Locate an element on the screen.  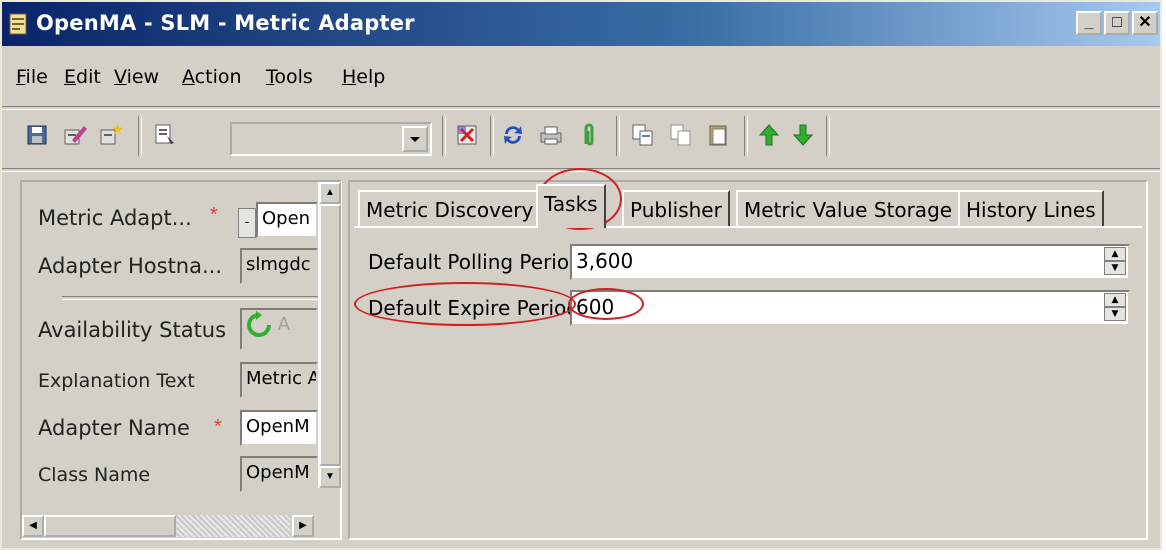
scroll-right-button: ▶ is located at coordinates (303, 526).